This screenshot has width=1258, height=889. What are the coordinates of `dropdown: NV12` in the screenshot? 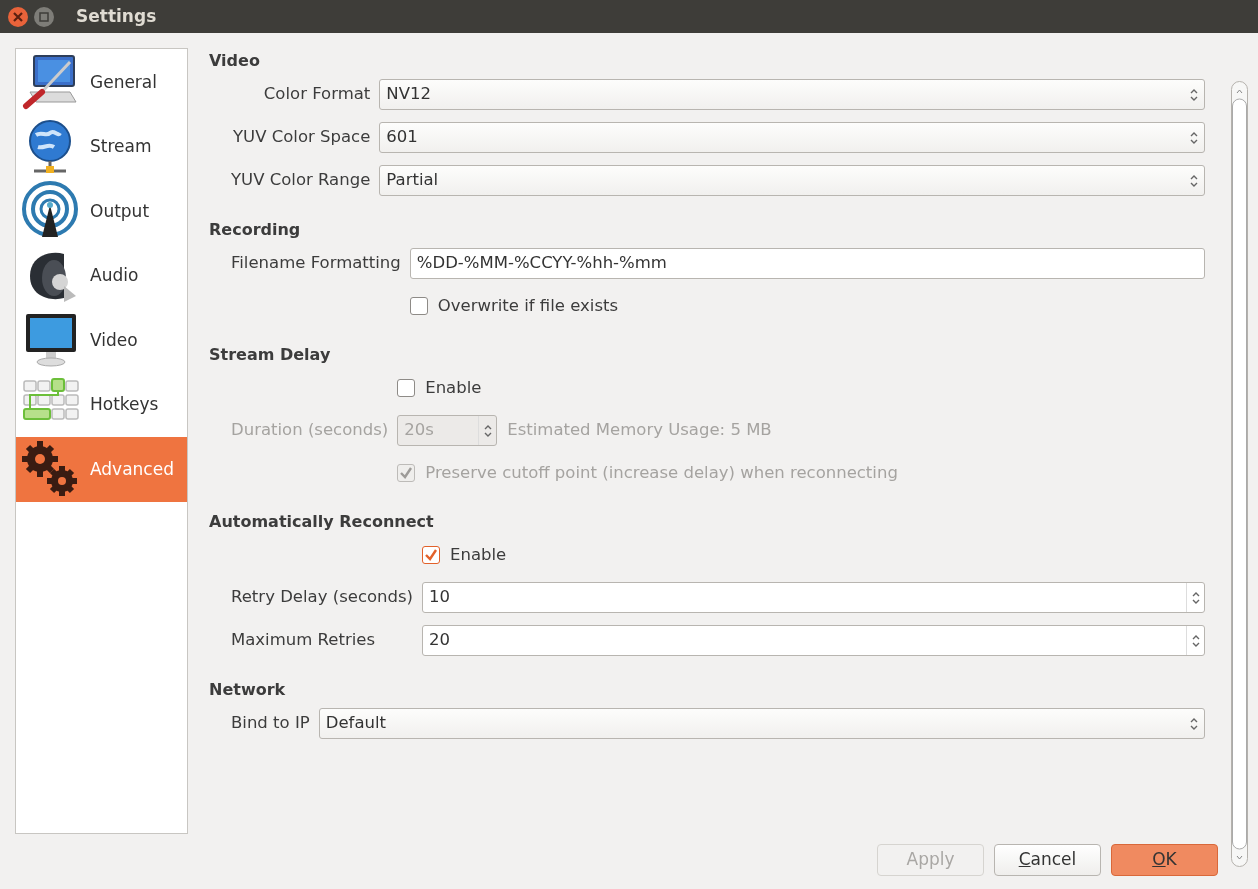 It's located at (792, 94).